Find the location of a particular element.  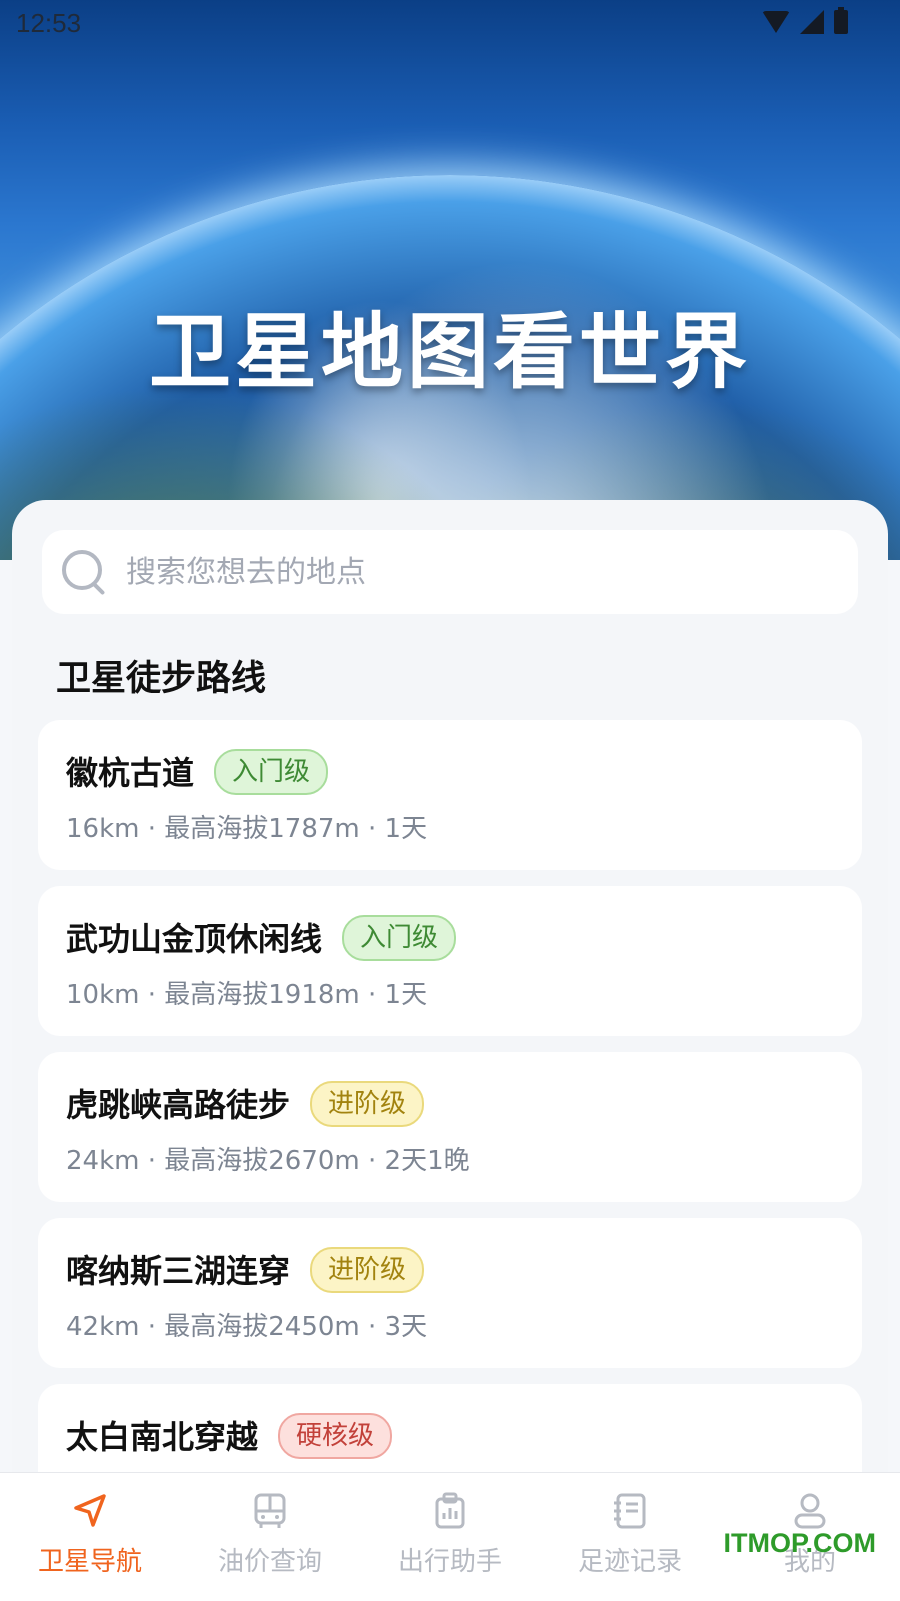

route-info: 16km · 最高海拔1787m · 1天 is located at coordinates (247, 829).